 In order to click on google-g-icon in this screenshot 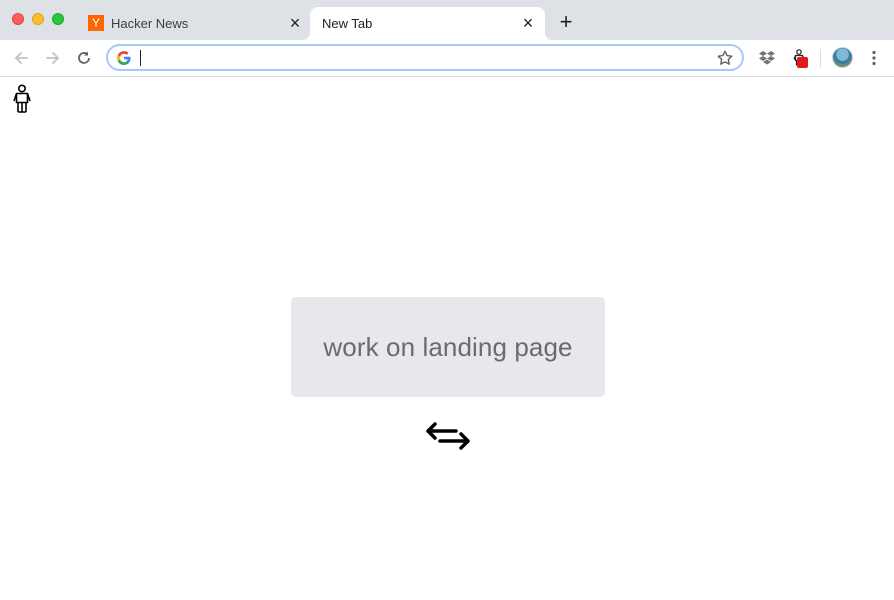, I will do `click(124, 58)`.